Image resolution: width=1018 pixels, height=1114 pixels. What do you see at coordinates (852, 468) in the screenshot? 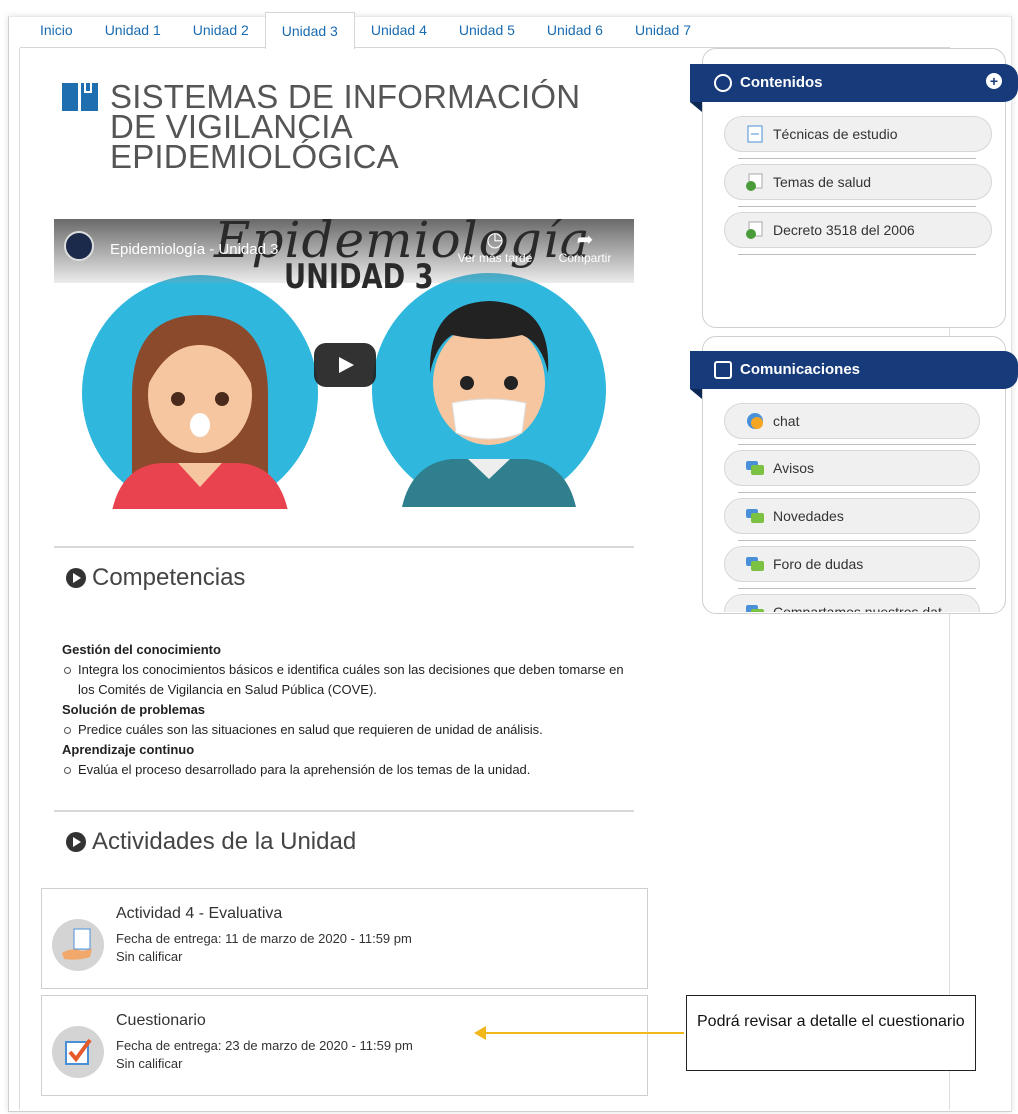
I see `comunicacion-item: Avisos` at bounding box center [852, 468].